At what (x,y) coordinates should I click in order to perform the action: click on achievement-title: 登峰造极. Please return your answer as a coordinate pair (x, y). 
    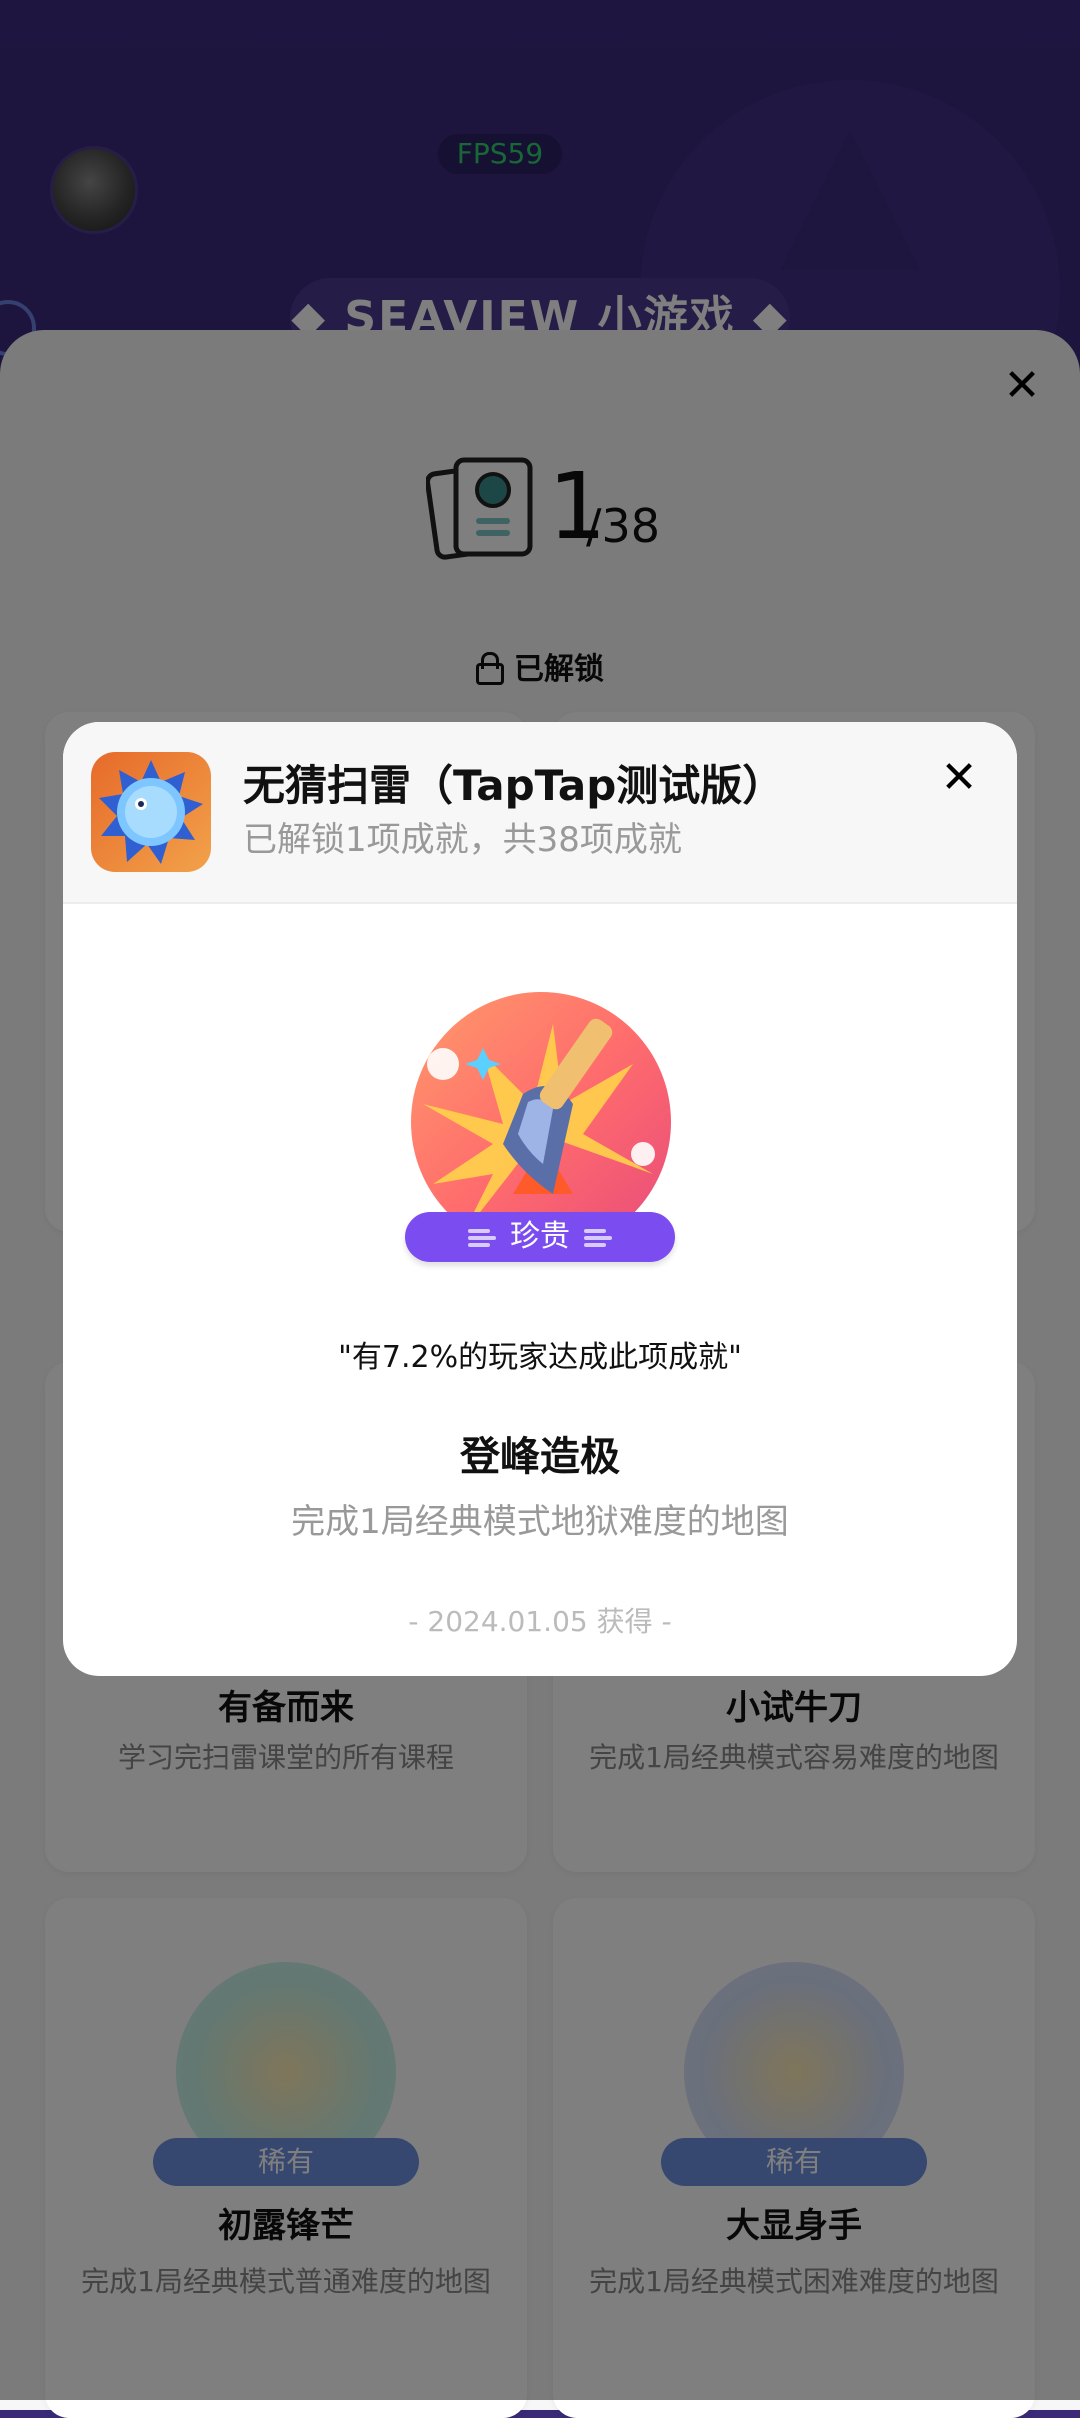
    Looking at the image, I should click on (540, 1457).